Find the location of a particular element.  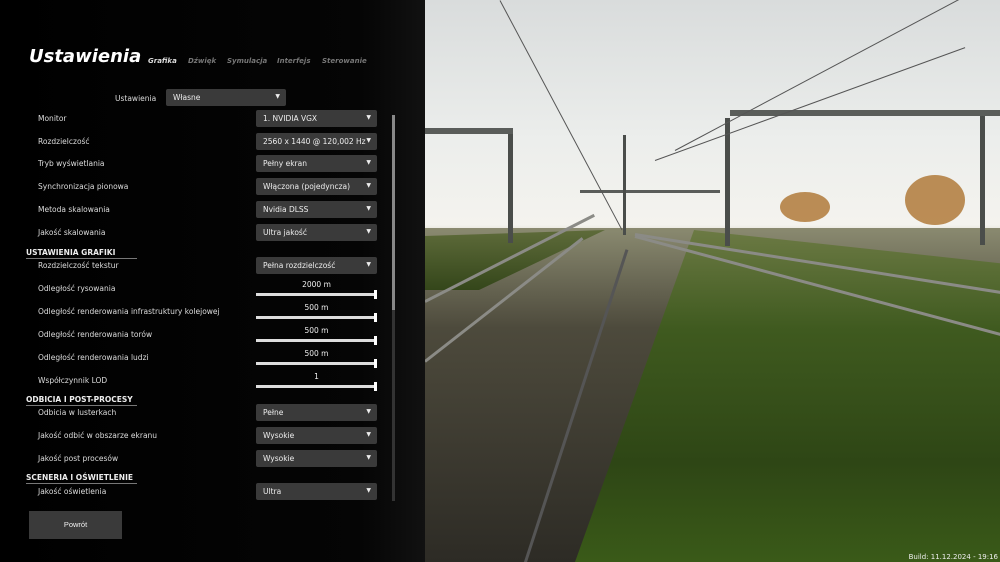

setting-dropdown: Pełne ▼ is located at coordinates (316, 412).